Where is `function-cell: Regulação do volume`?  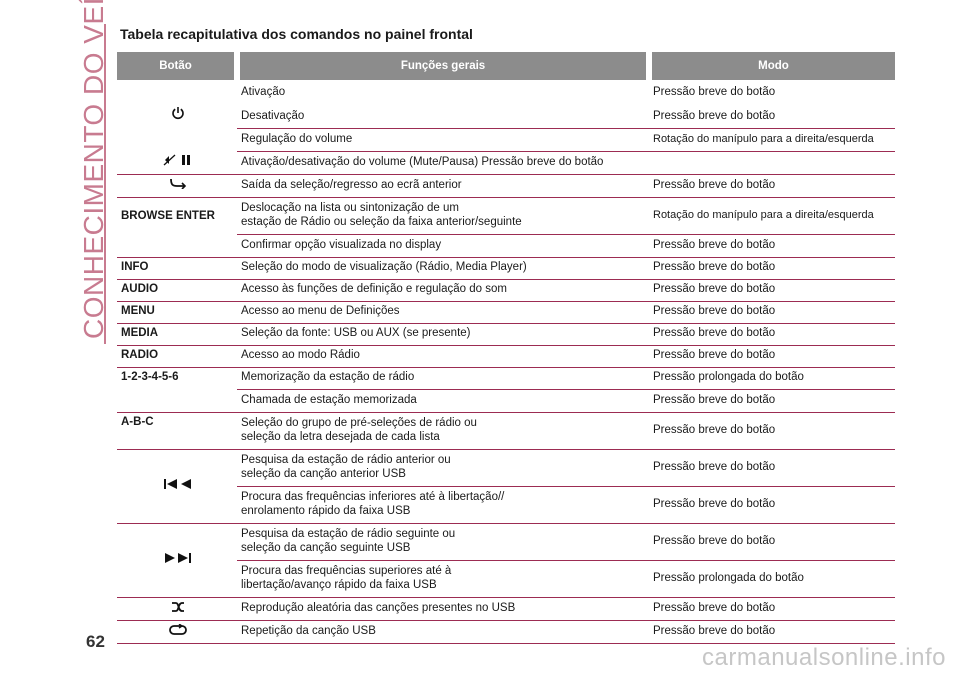 function-cell: Regulação do volume is located at coordinates (443, 140).